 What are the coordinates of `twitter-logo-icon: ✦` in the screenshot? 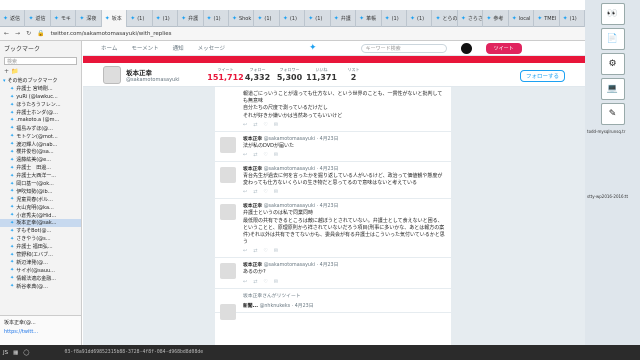 It's located at (313, 48).